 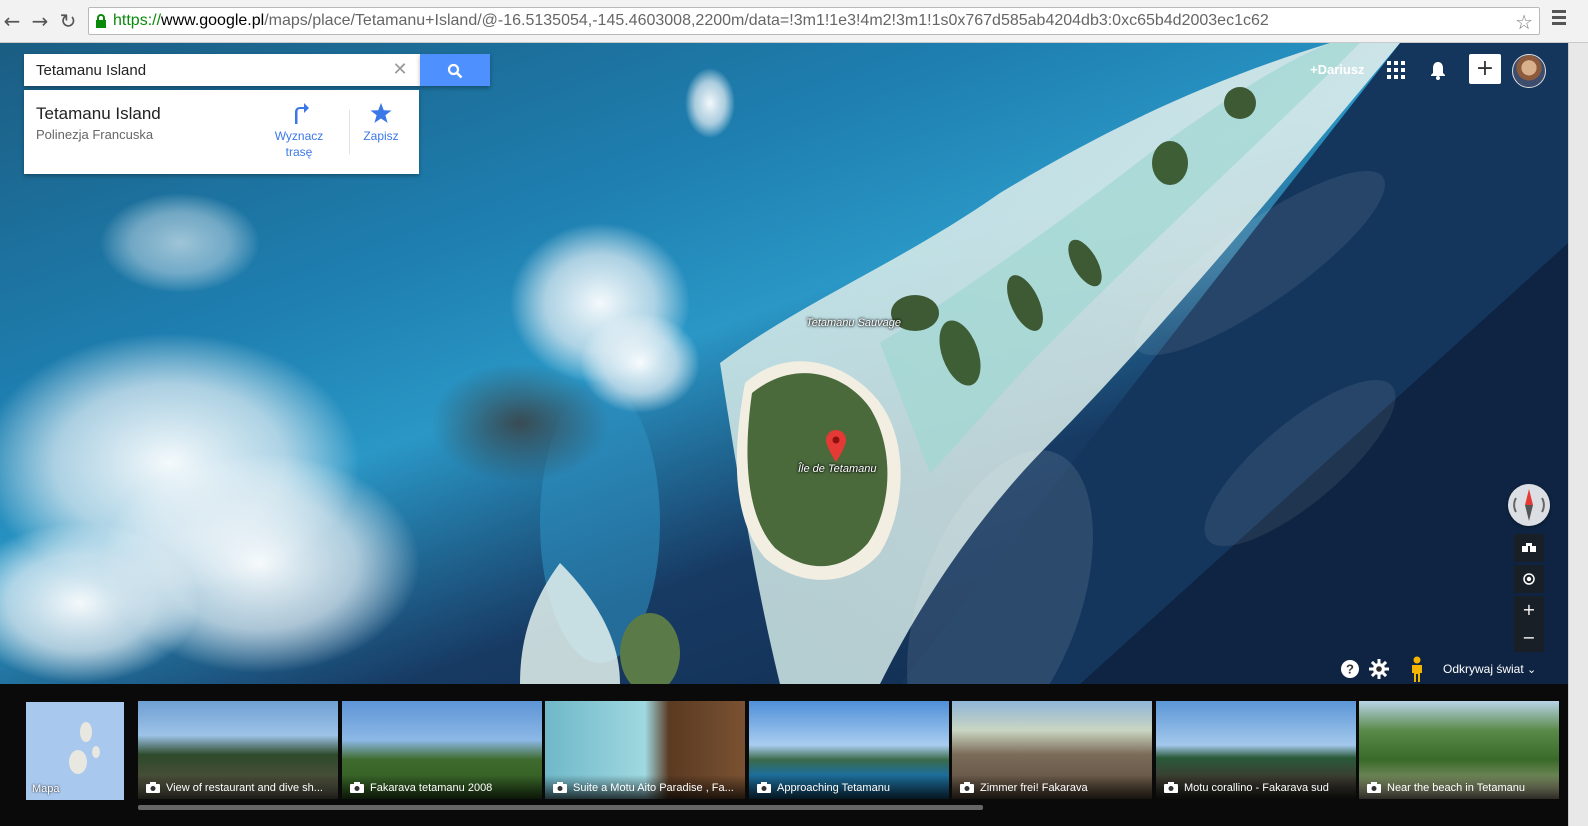 I want to click on compass-control, so click(x=1529, y=505).